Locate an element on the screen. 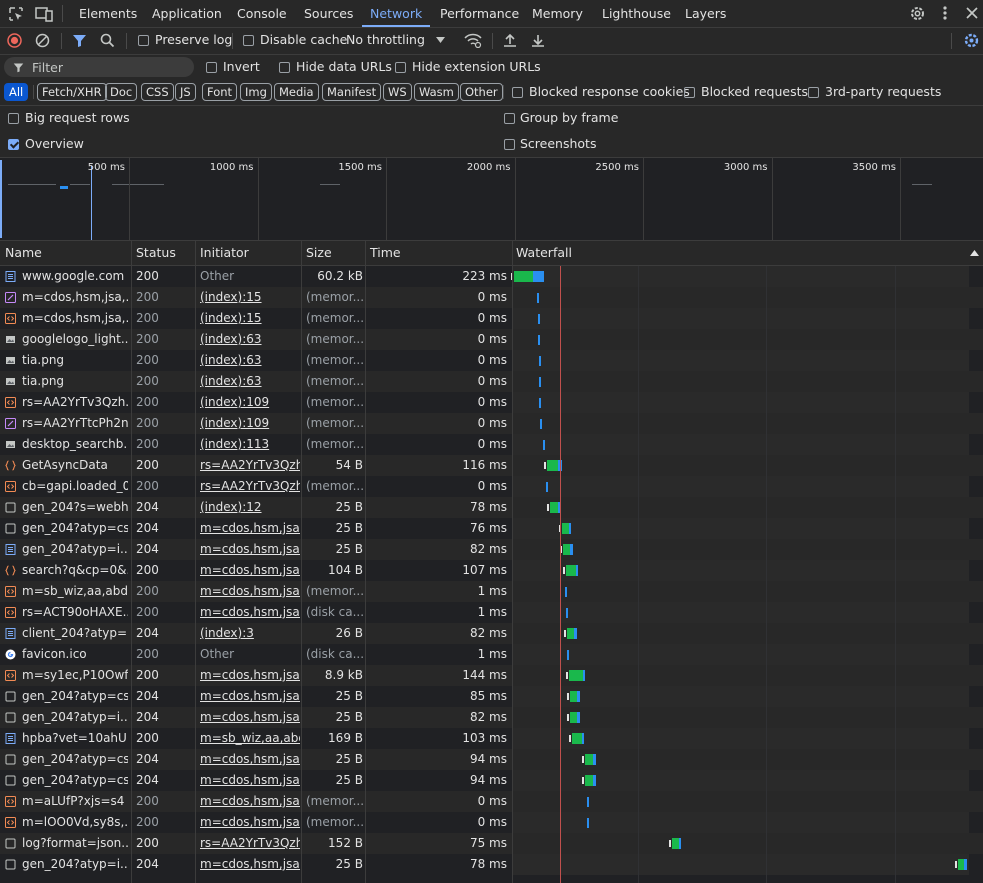  blocked-requests-checkbox is located at coordinates (689, 92).